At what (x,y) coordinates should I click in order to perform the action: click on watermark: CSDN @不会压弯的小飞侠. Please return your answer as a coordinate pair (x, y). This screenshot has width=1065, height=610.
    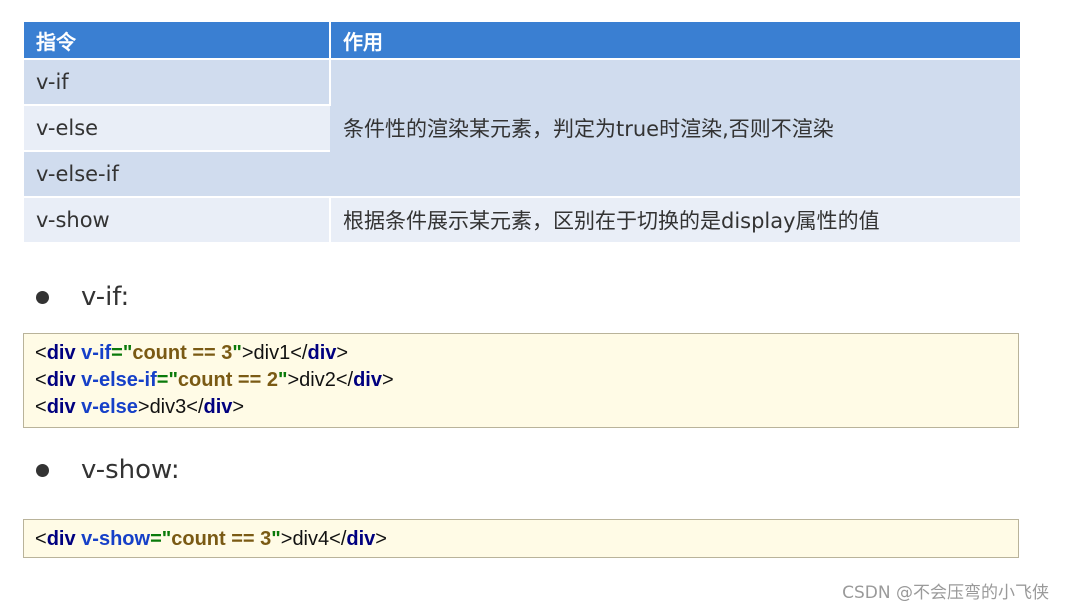
    Looking at the image, I should click on (945, 593).